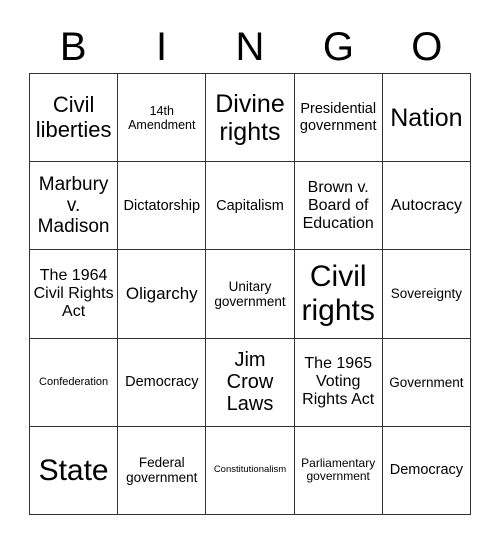 The height and width of the screenshot is (544, 500). Describe the element at coordinates (338, 47) in the screenshot. I see `header-letter-g: G` at that location.